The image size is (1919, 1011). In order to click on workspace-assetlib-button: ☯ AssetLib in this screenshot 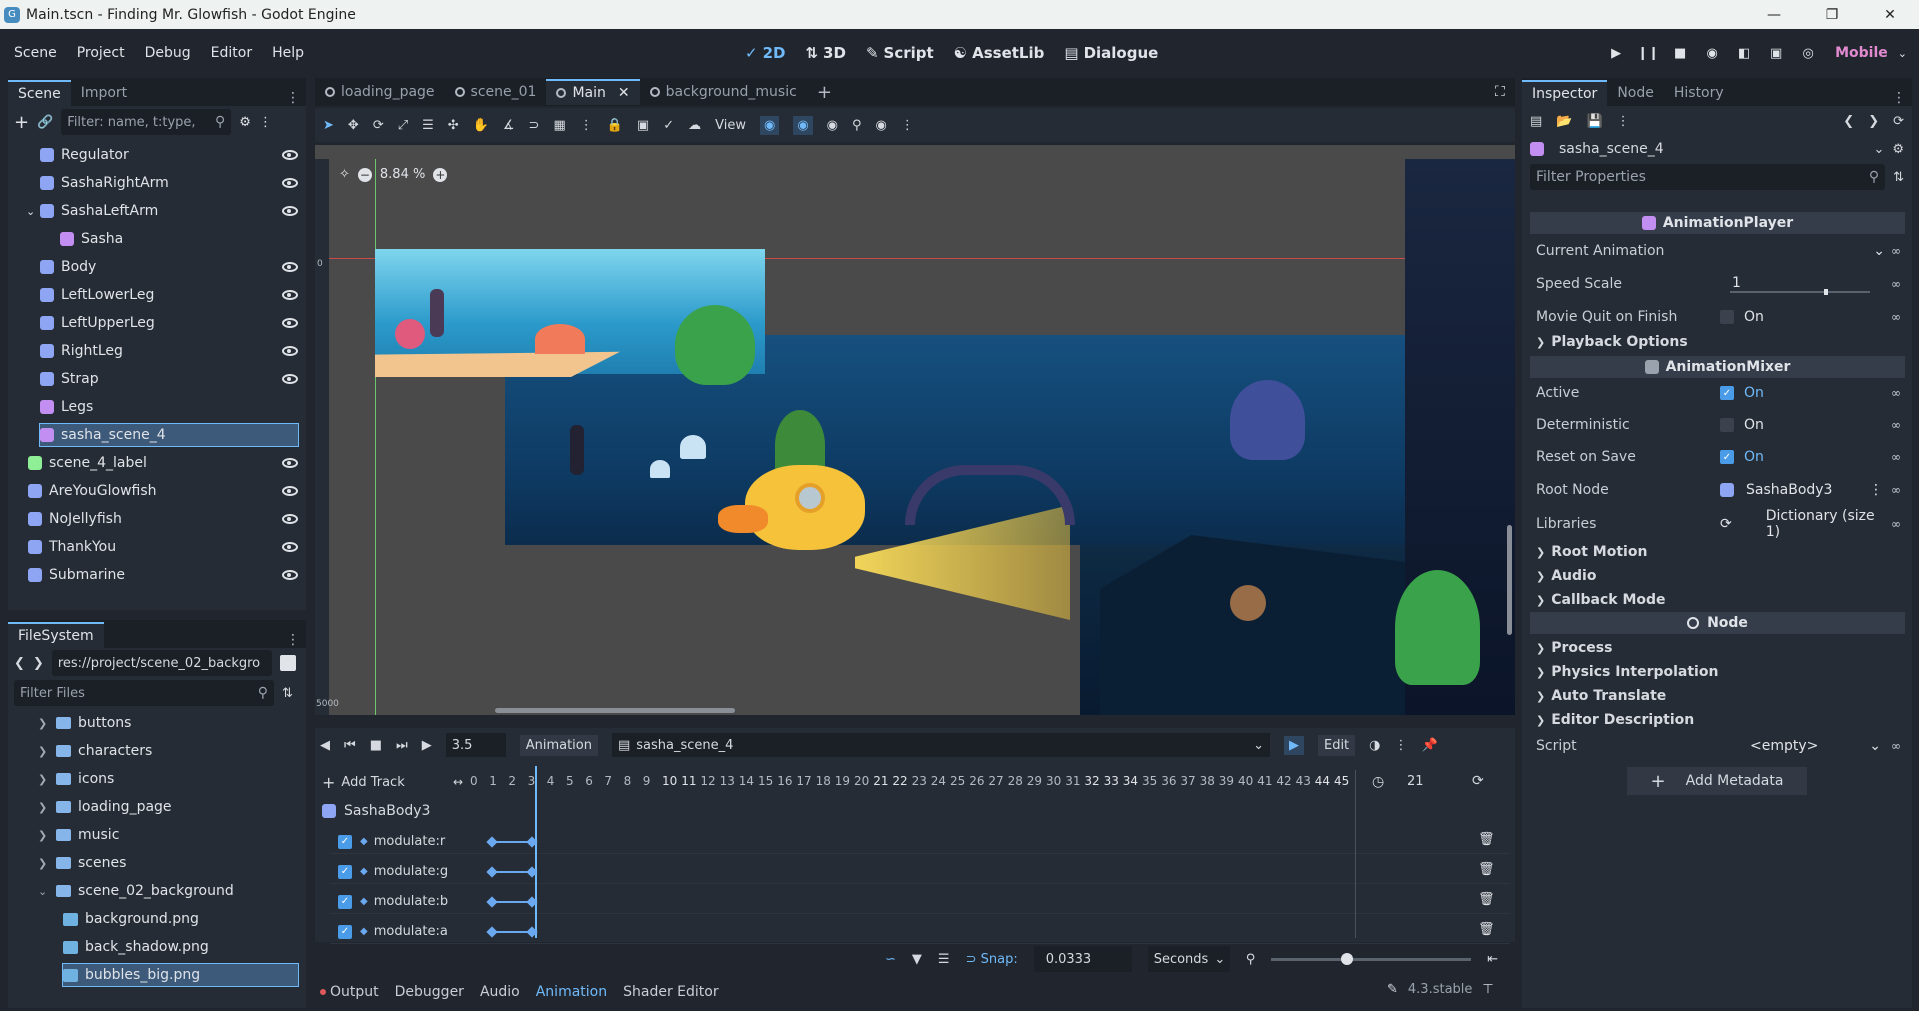, I will do `click(999, 53)`.